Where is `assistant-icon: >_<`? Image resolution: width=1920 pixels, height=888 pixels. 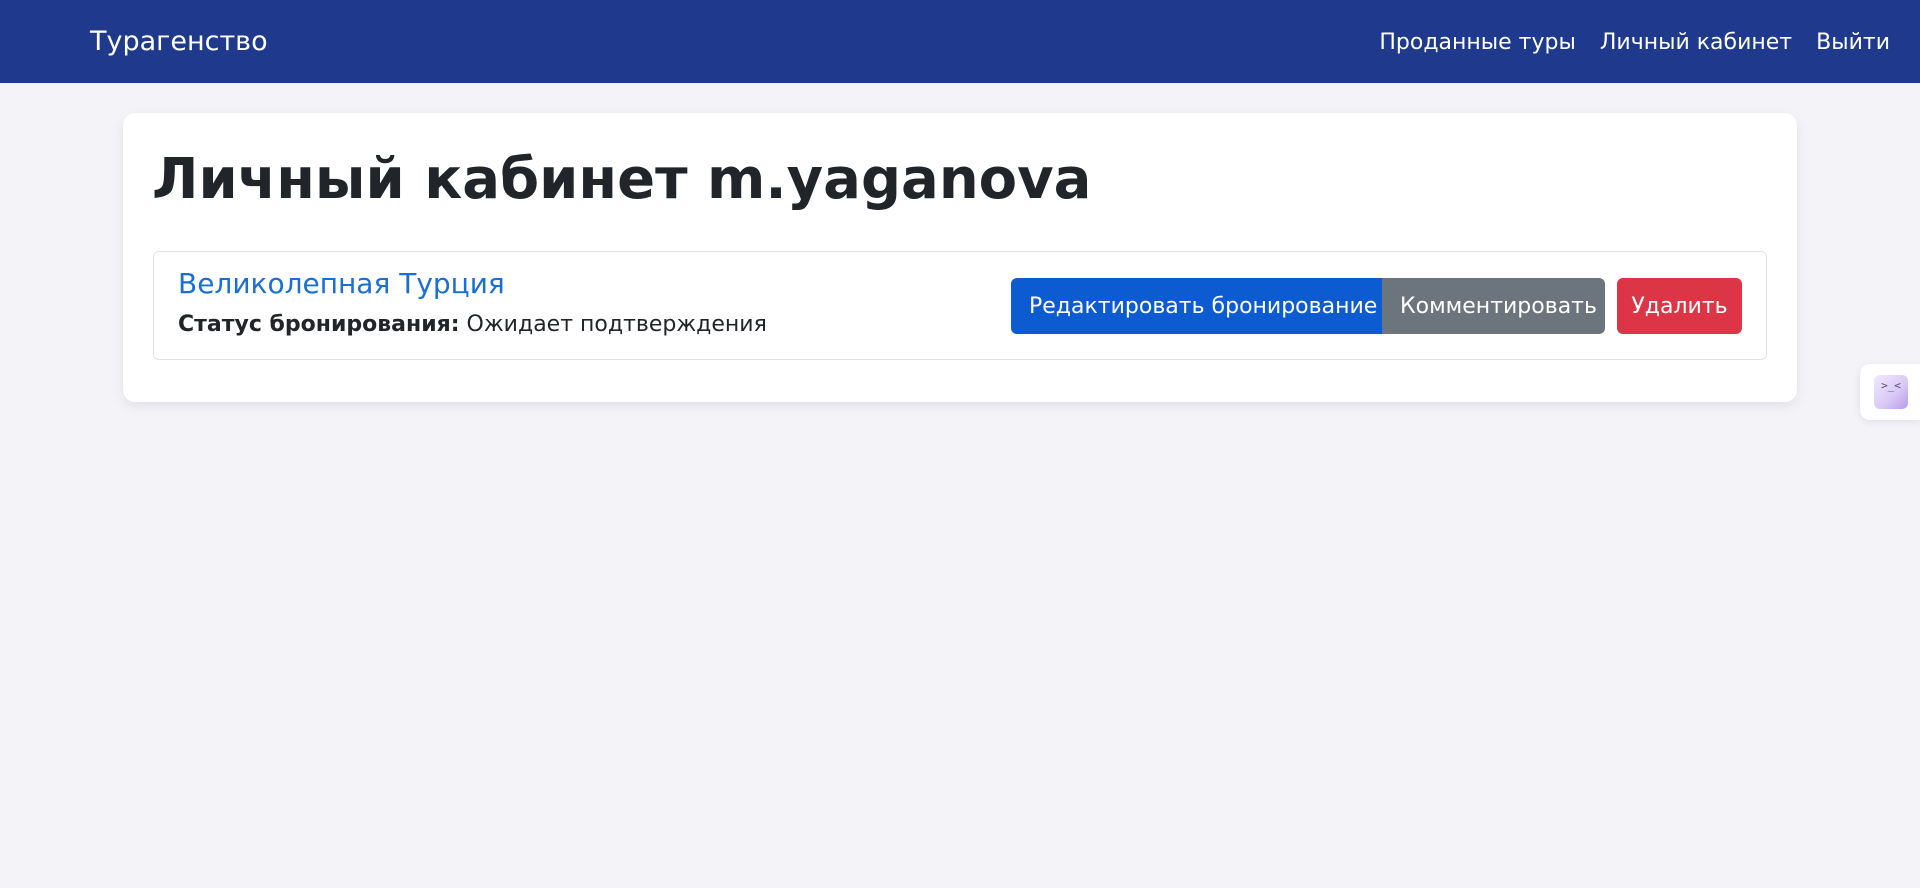 assistant-icon: >_< is located at coordinates (1891, 392).